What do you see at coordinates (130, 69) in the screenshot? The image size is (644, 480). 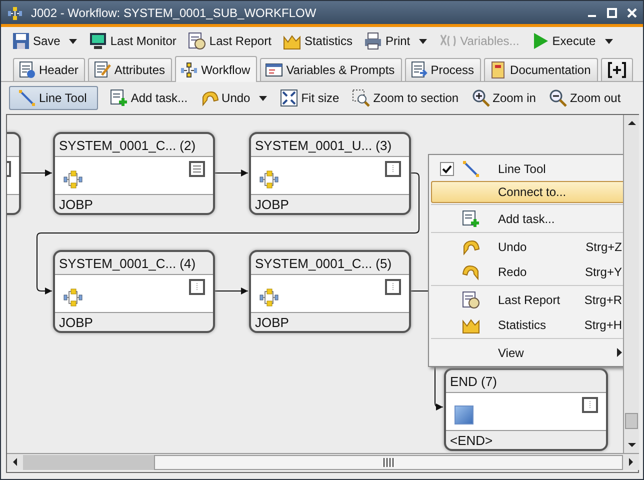 I see `tab: Attributes` at bounding box center [130, 69].